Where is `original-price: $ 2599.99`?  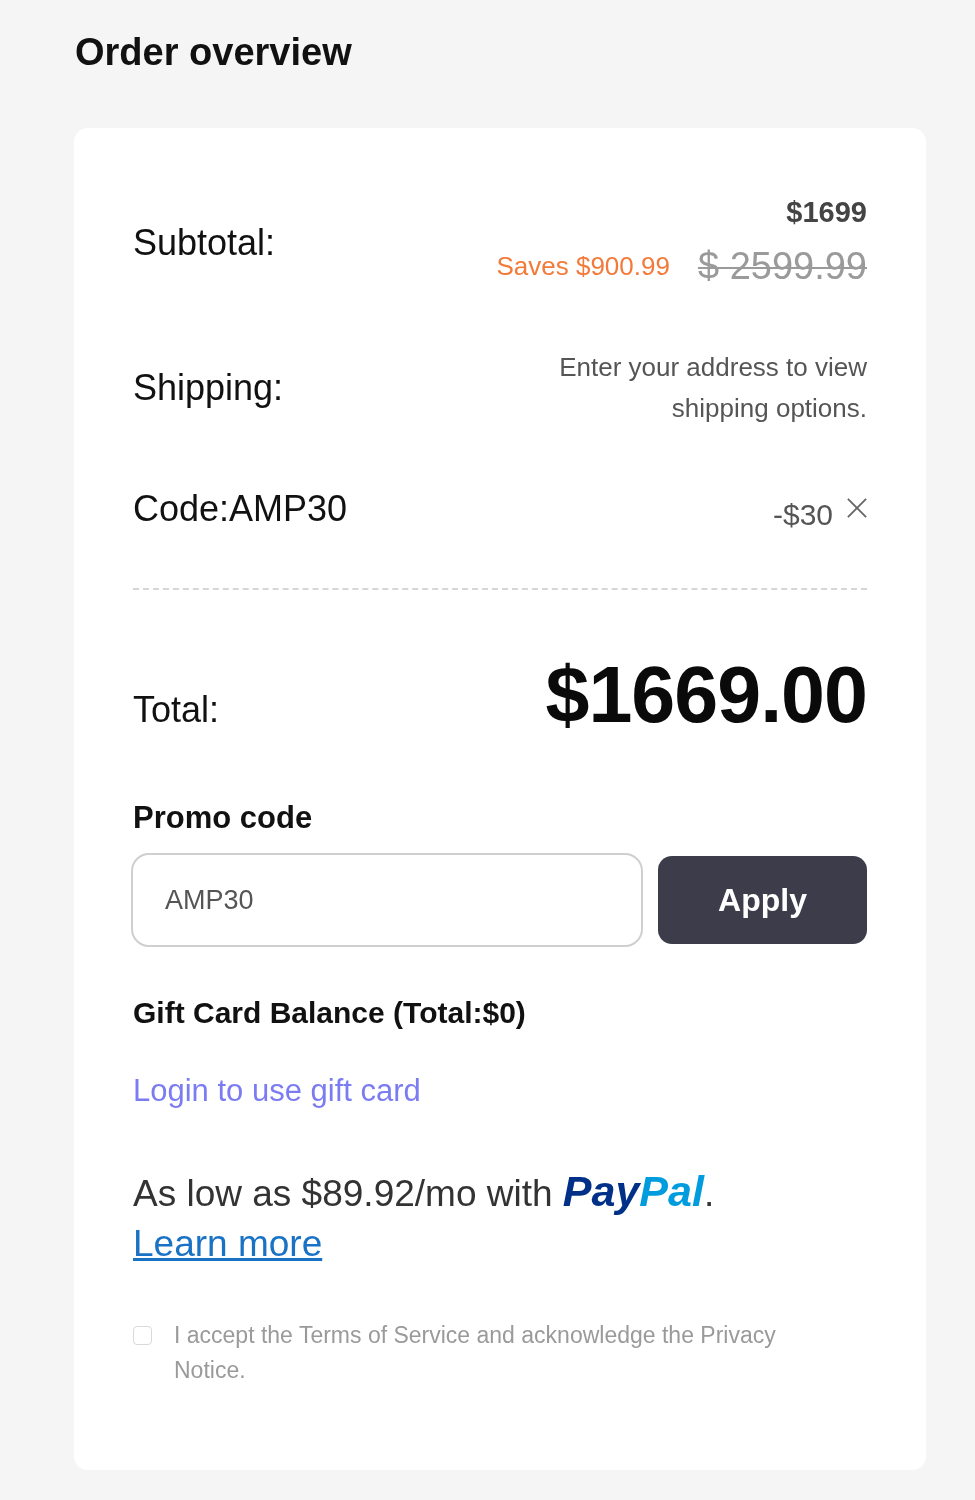 original-price: $ 2599.99 is located at coordinates (782, 266).